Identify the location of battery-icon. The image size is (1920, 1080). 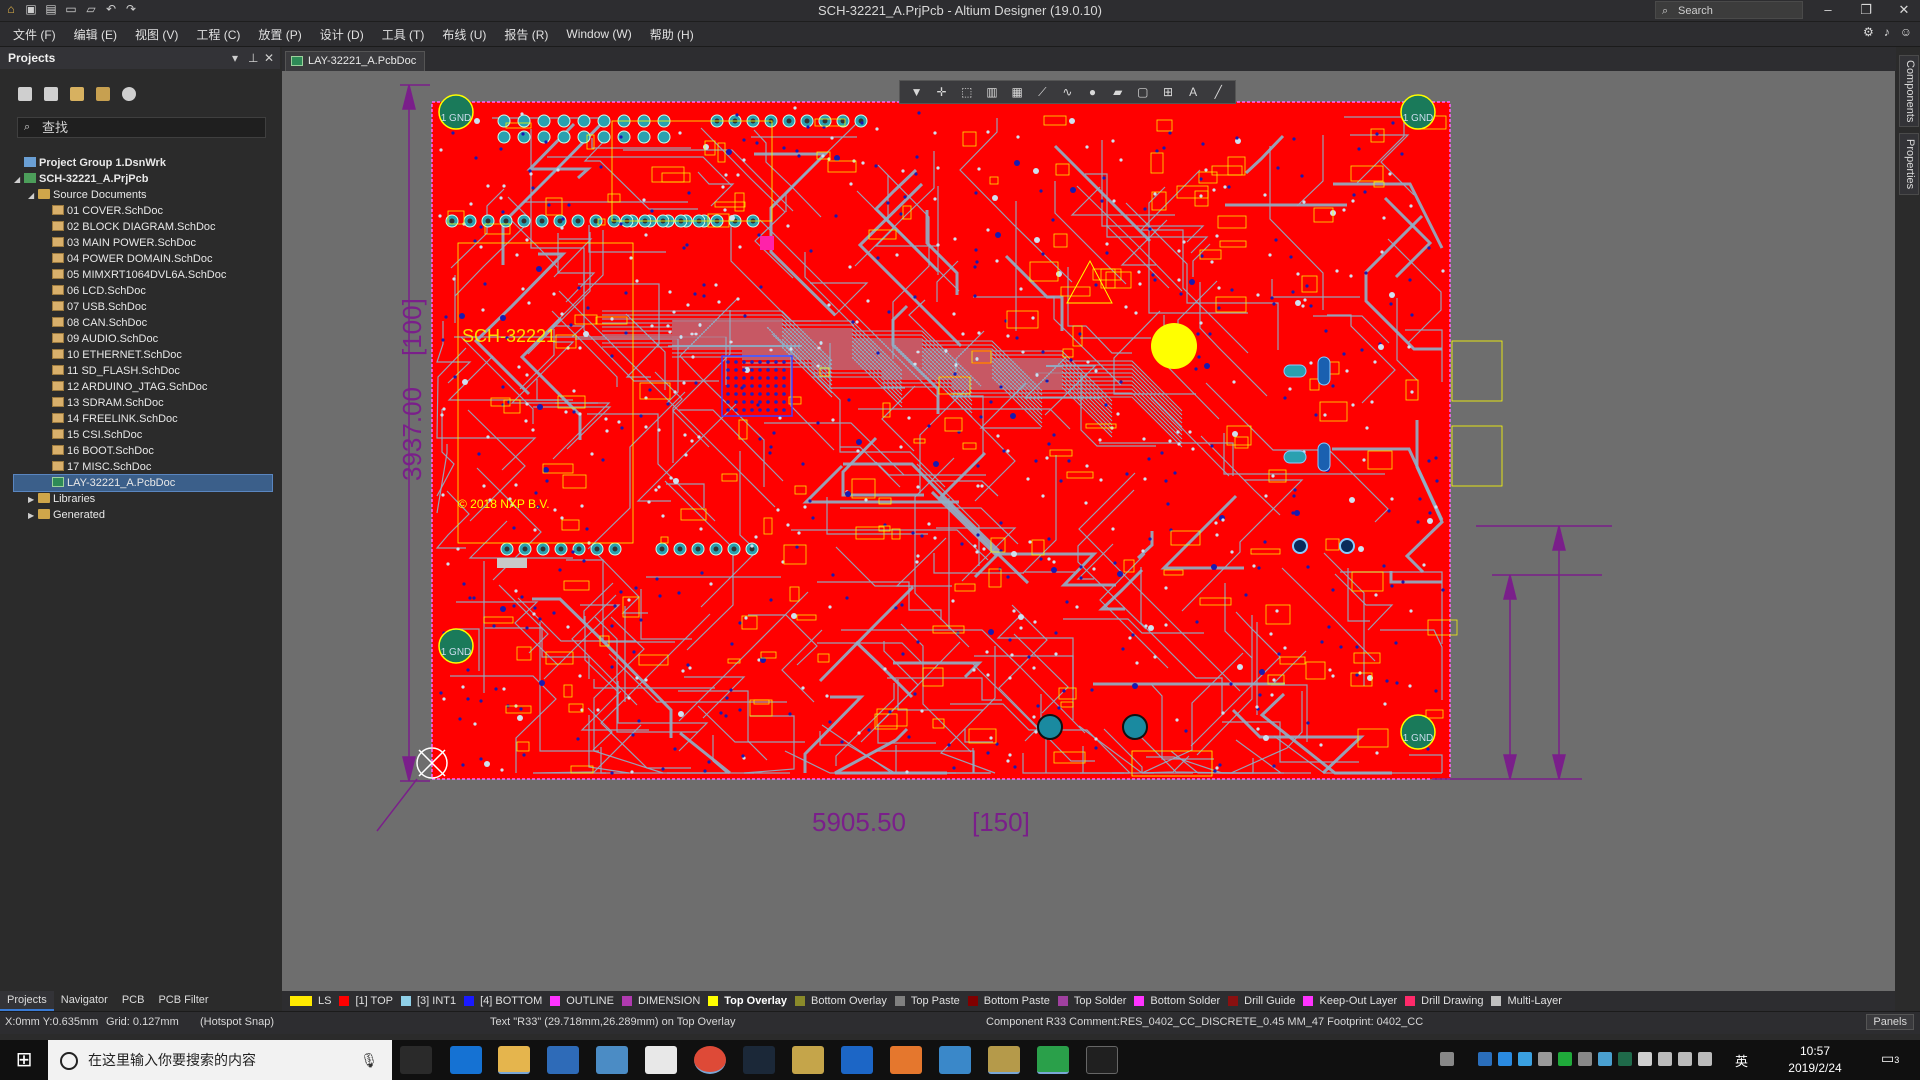
(1665, 1059).